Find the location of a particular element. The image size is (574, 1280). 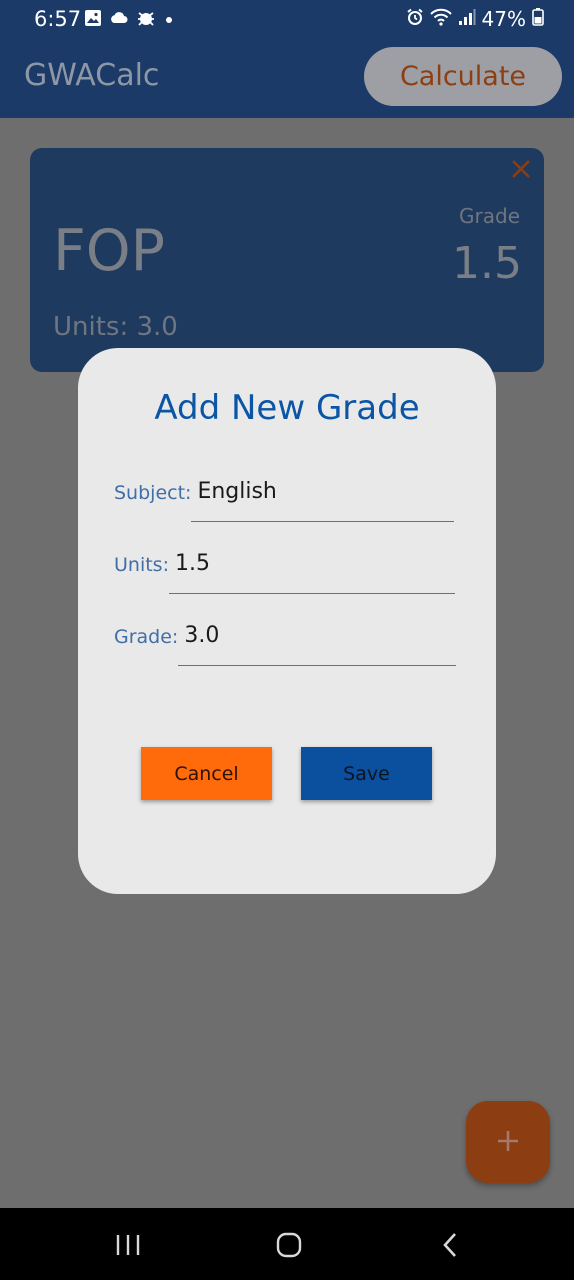

units-label: Units: is located at coordinates (141, 565).